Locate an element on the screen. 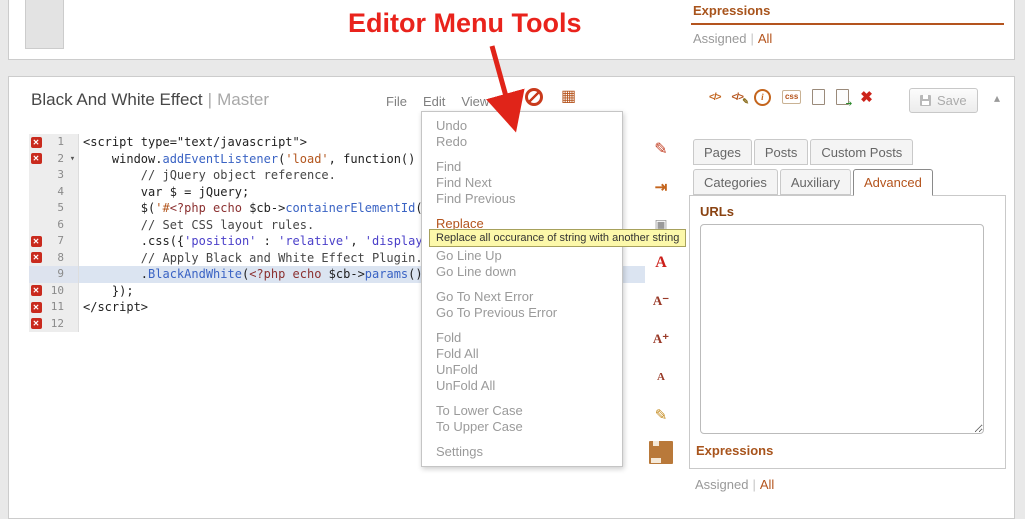  line-number: 12 is located at coordinates (55, 323).